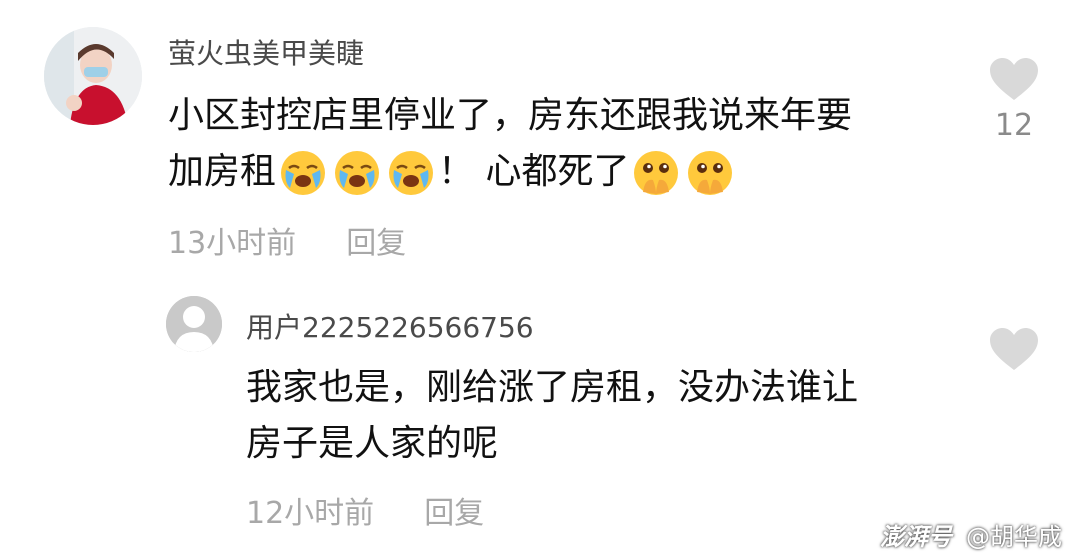  Describe the element at coordinates (510, 115) in the screenshot. I see `comment-text-line: 小区封控店里停业了，房东还跟我说来年要` at that location.